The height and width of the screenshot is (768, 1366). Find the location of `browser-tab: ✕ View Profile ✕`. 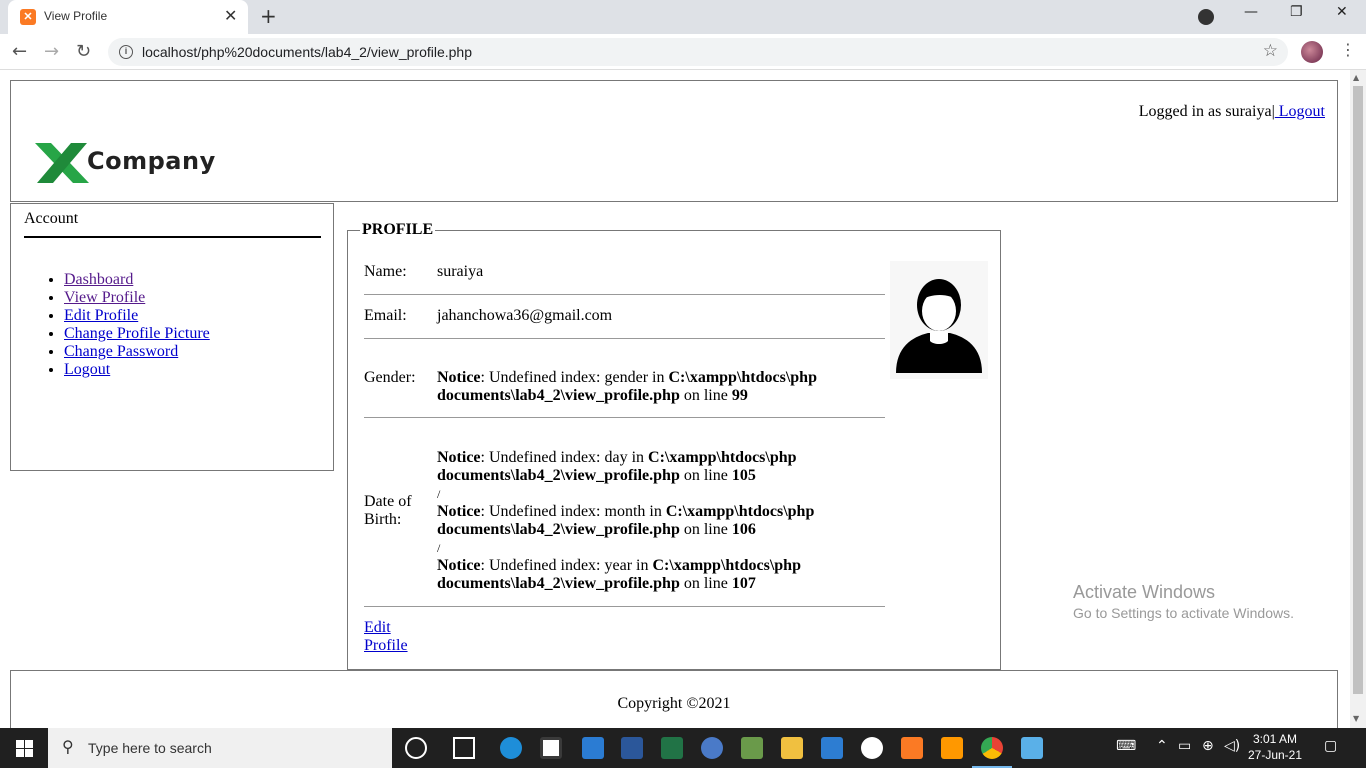

browser-tab: ✕ View Profile ✕ is located at coordinates (128, 17).